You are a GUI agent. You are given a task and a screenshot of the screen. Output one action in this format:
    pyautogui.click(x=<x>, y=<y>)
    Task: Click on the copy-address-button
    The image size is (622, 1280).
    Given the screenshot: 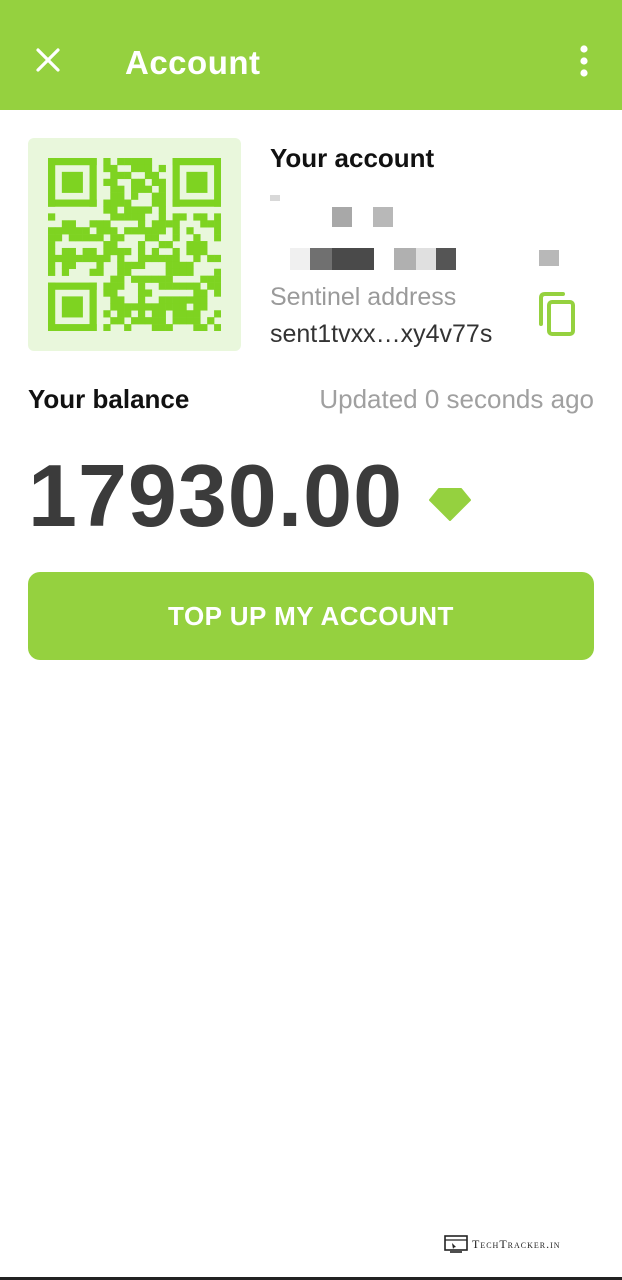 What is the action you would take?
    pyautogui.click(x=557, y=314)
    